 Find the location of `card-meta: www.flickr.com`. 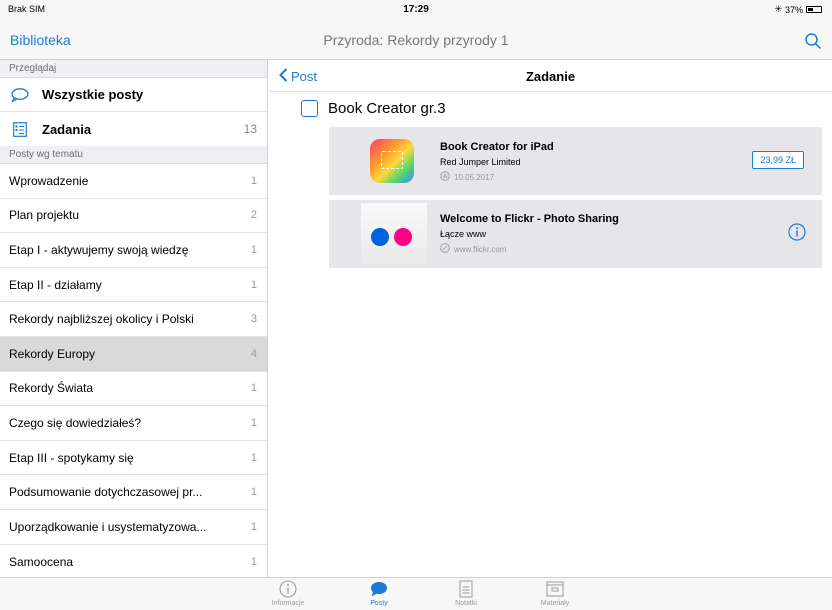

card-meta: www.flickr.com is located at coordinates (473, 249).